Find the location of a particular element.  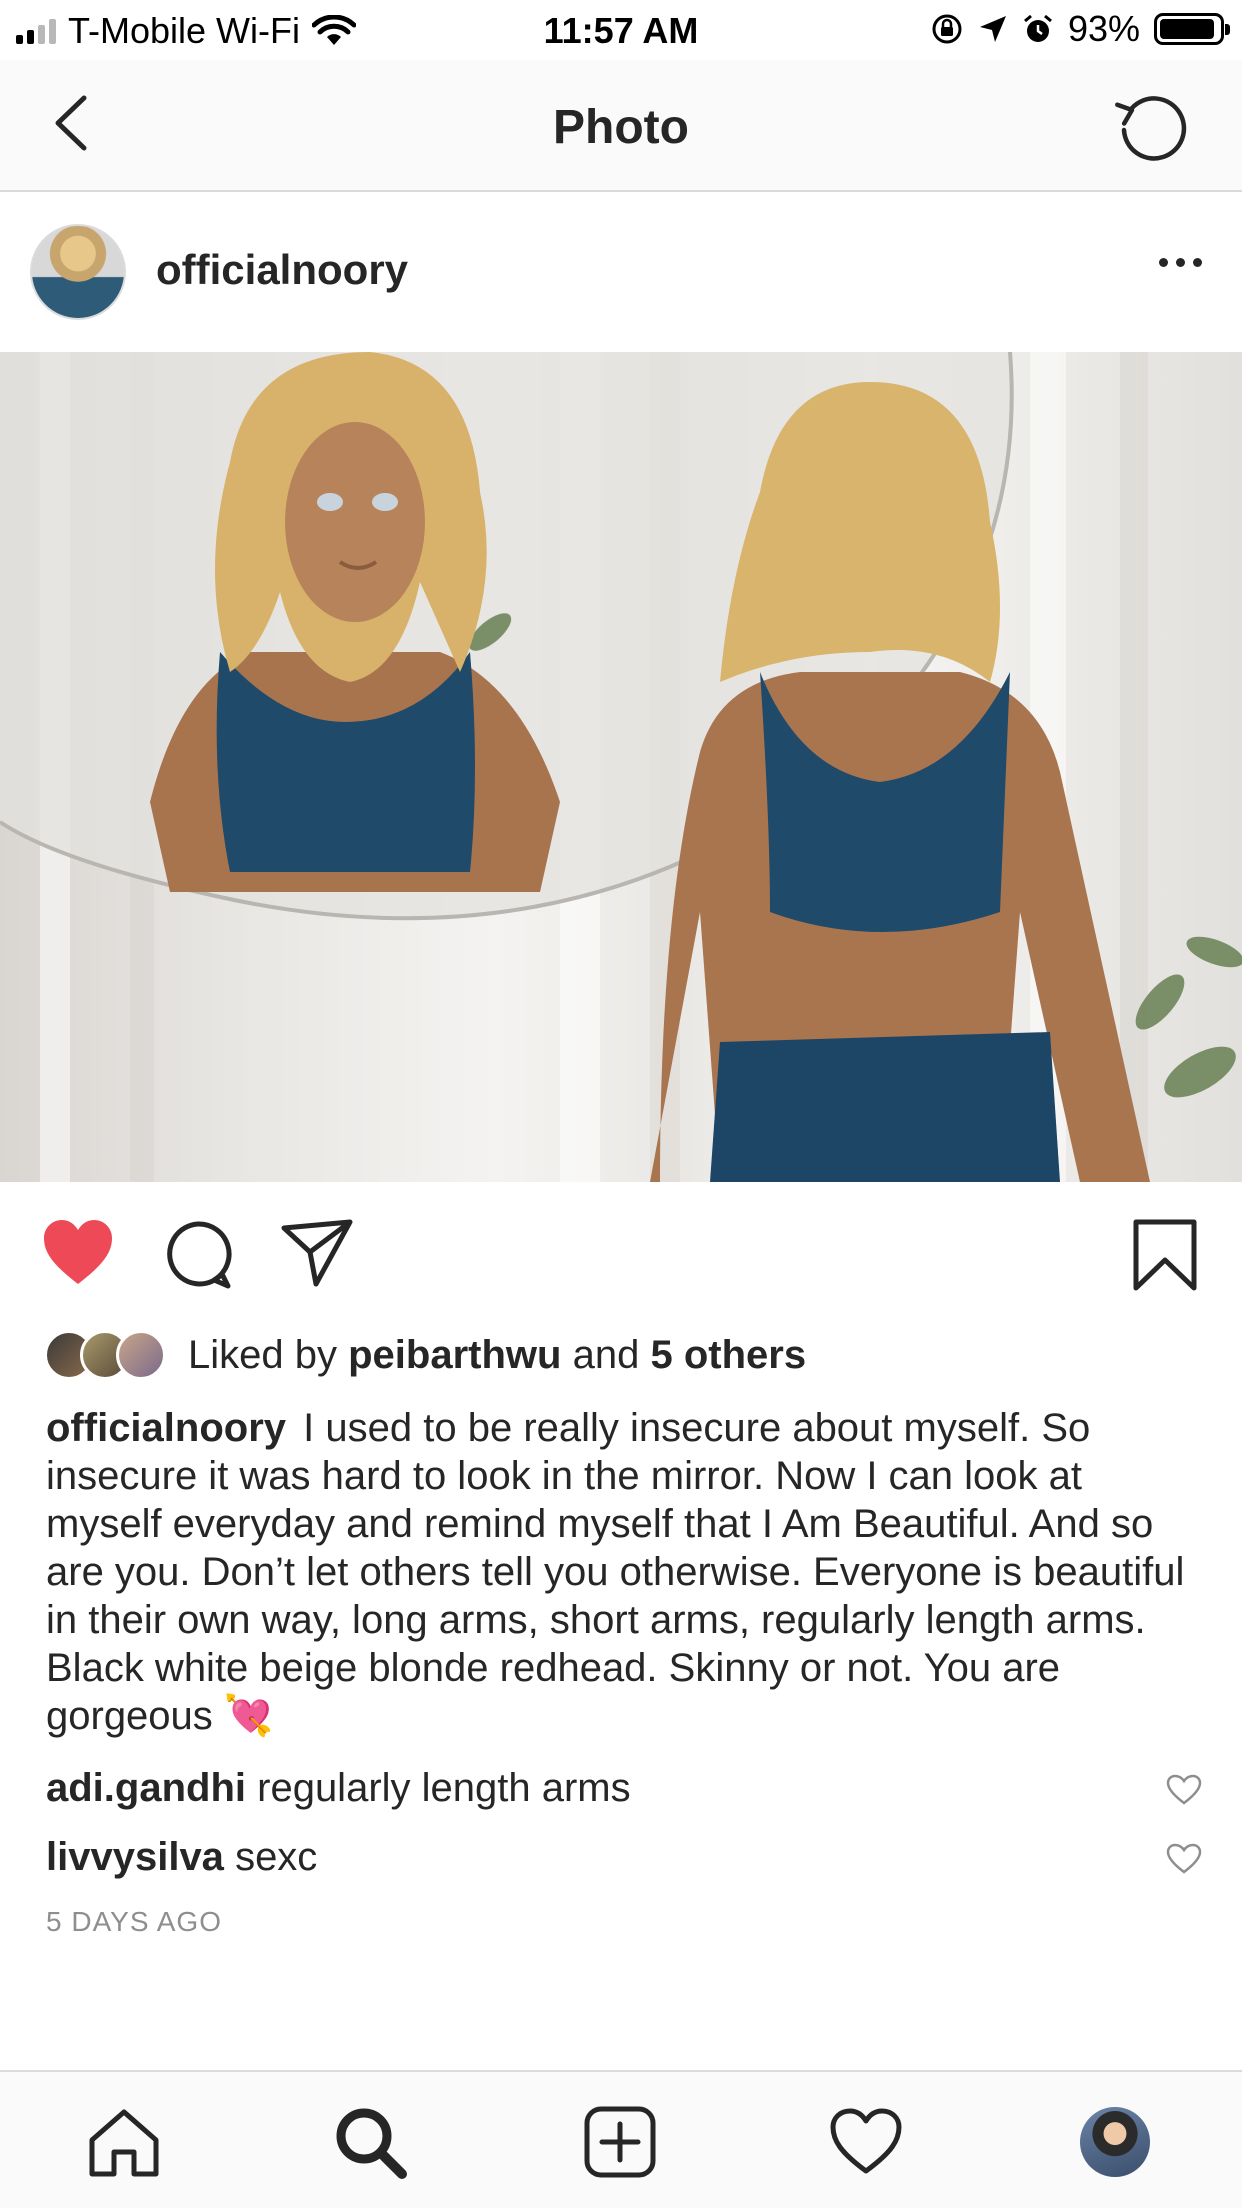

battery-icon is located at coordinates (1192, 29).